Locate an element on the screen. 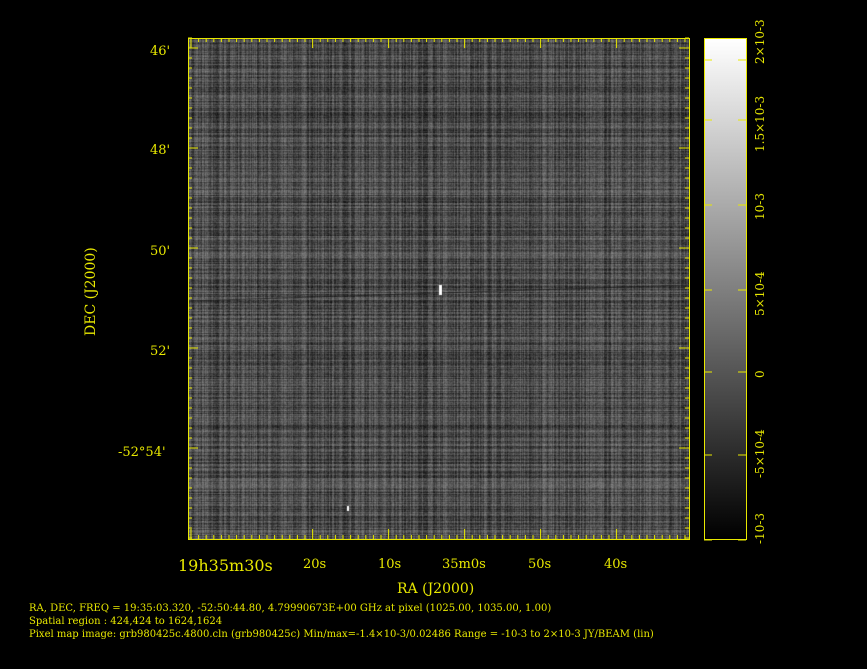 Image resolution: width=867 pixels, height=669 pixels. ra-tick-label: 50s is located at coordinates (539, 564).